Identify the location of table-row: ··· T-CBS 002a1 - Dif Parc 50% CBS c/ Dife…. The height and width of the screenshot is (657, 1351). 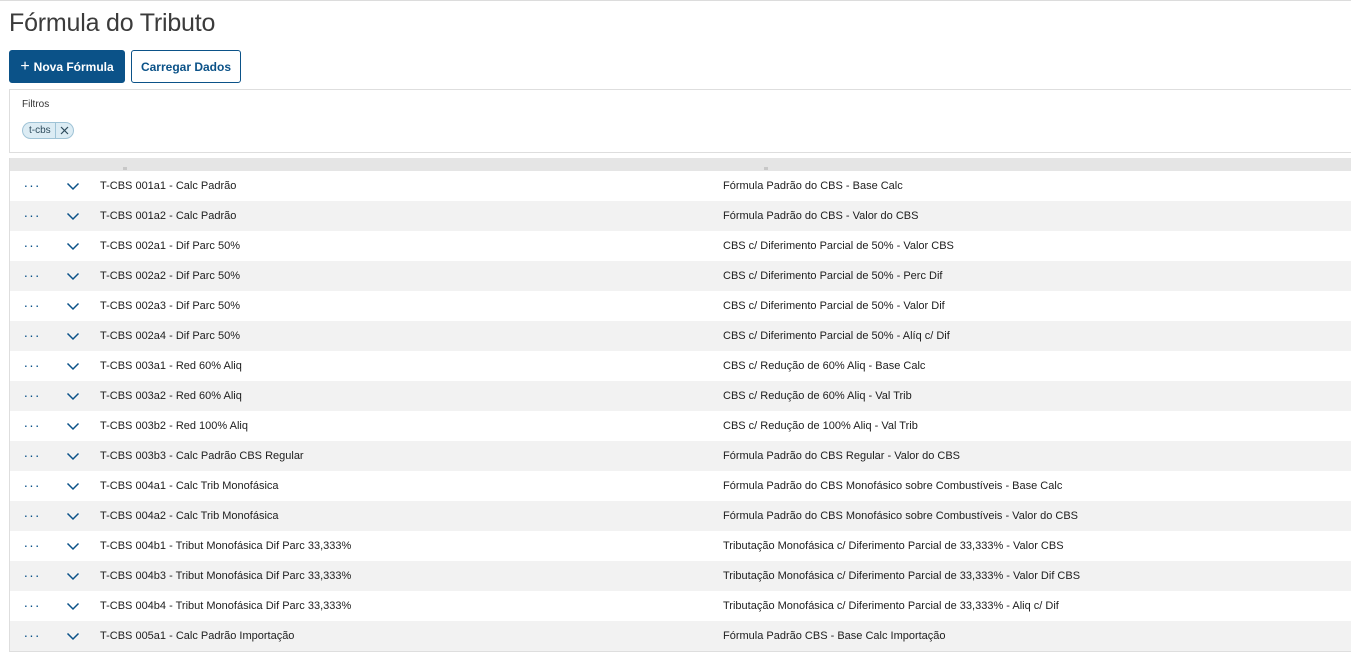
(680, 246).